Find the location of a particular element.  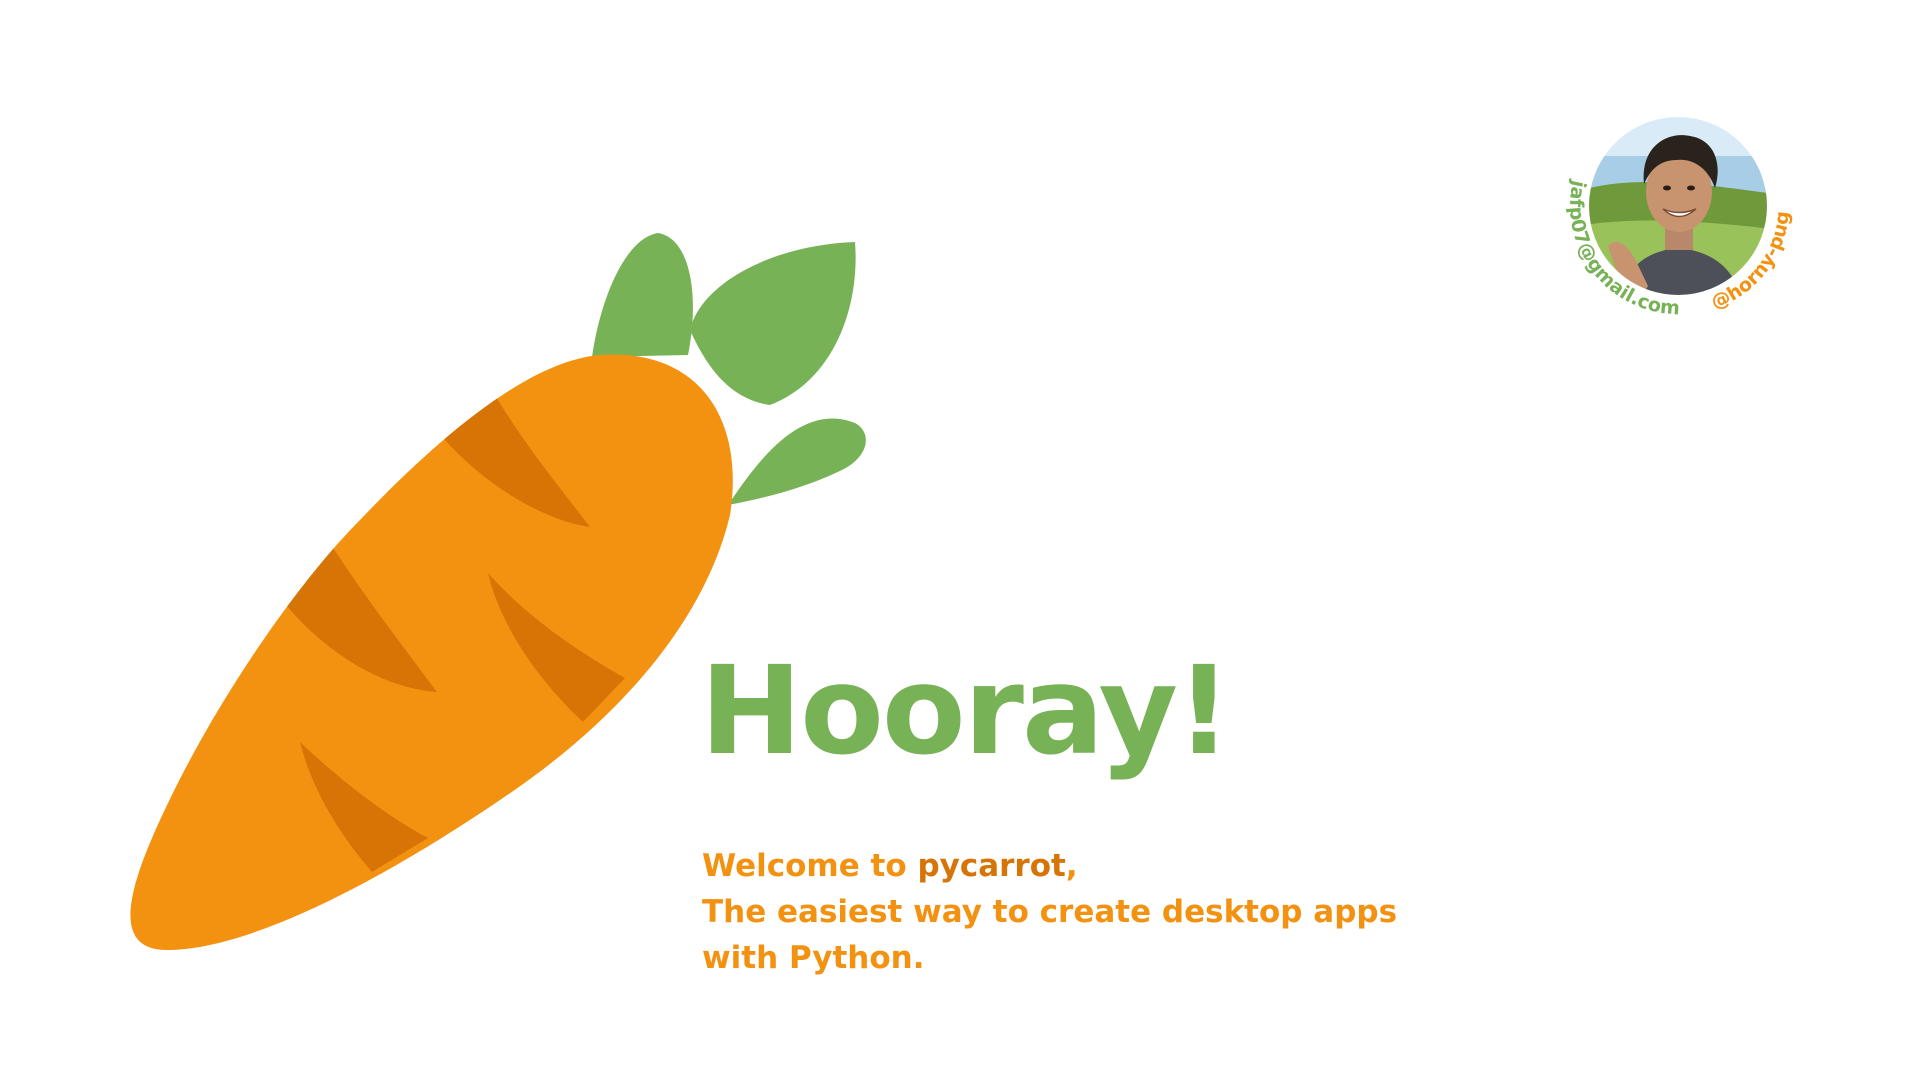

author-badge: jafp07@gmail.com @horny-pug is located at coordinates (1679, 217).